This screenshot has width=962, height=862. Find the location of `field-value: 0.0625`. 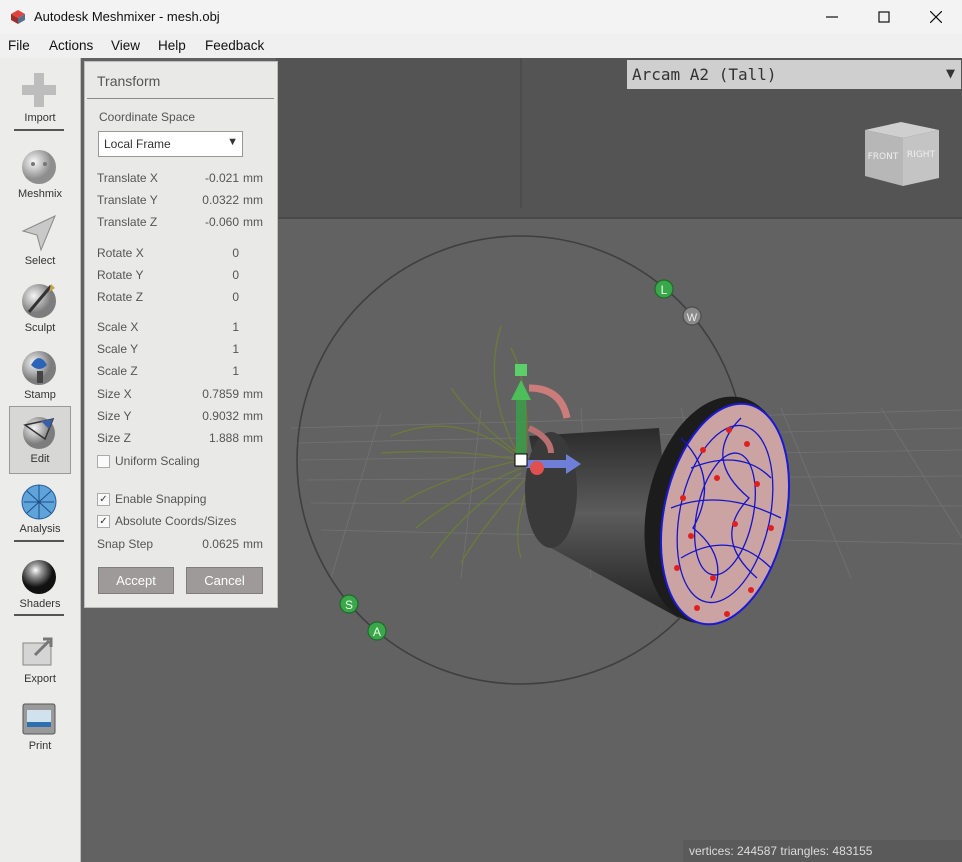

field-value: 0.0625 is located at coordinates (220, 544).